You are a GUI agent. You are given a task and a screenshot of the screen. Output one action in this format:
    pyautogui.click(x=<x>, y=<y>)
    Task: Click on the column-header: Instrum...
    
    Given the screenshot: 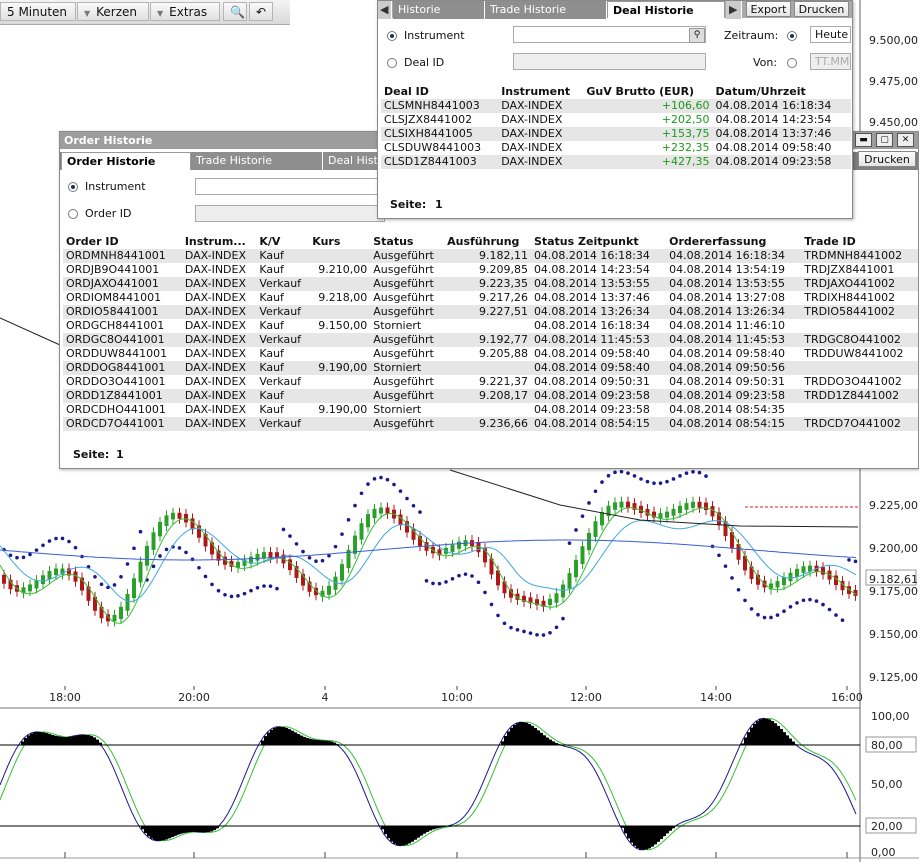 What is the action you would take?
    pyautogui.click(x=219, y=241)
    